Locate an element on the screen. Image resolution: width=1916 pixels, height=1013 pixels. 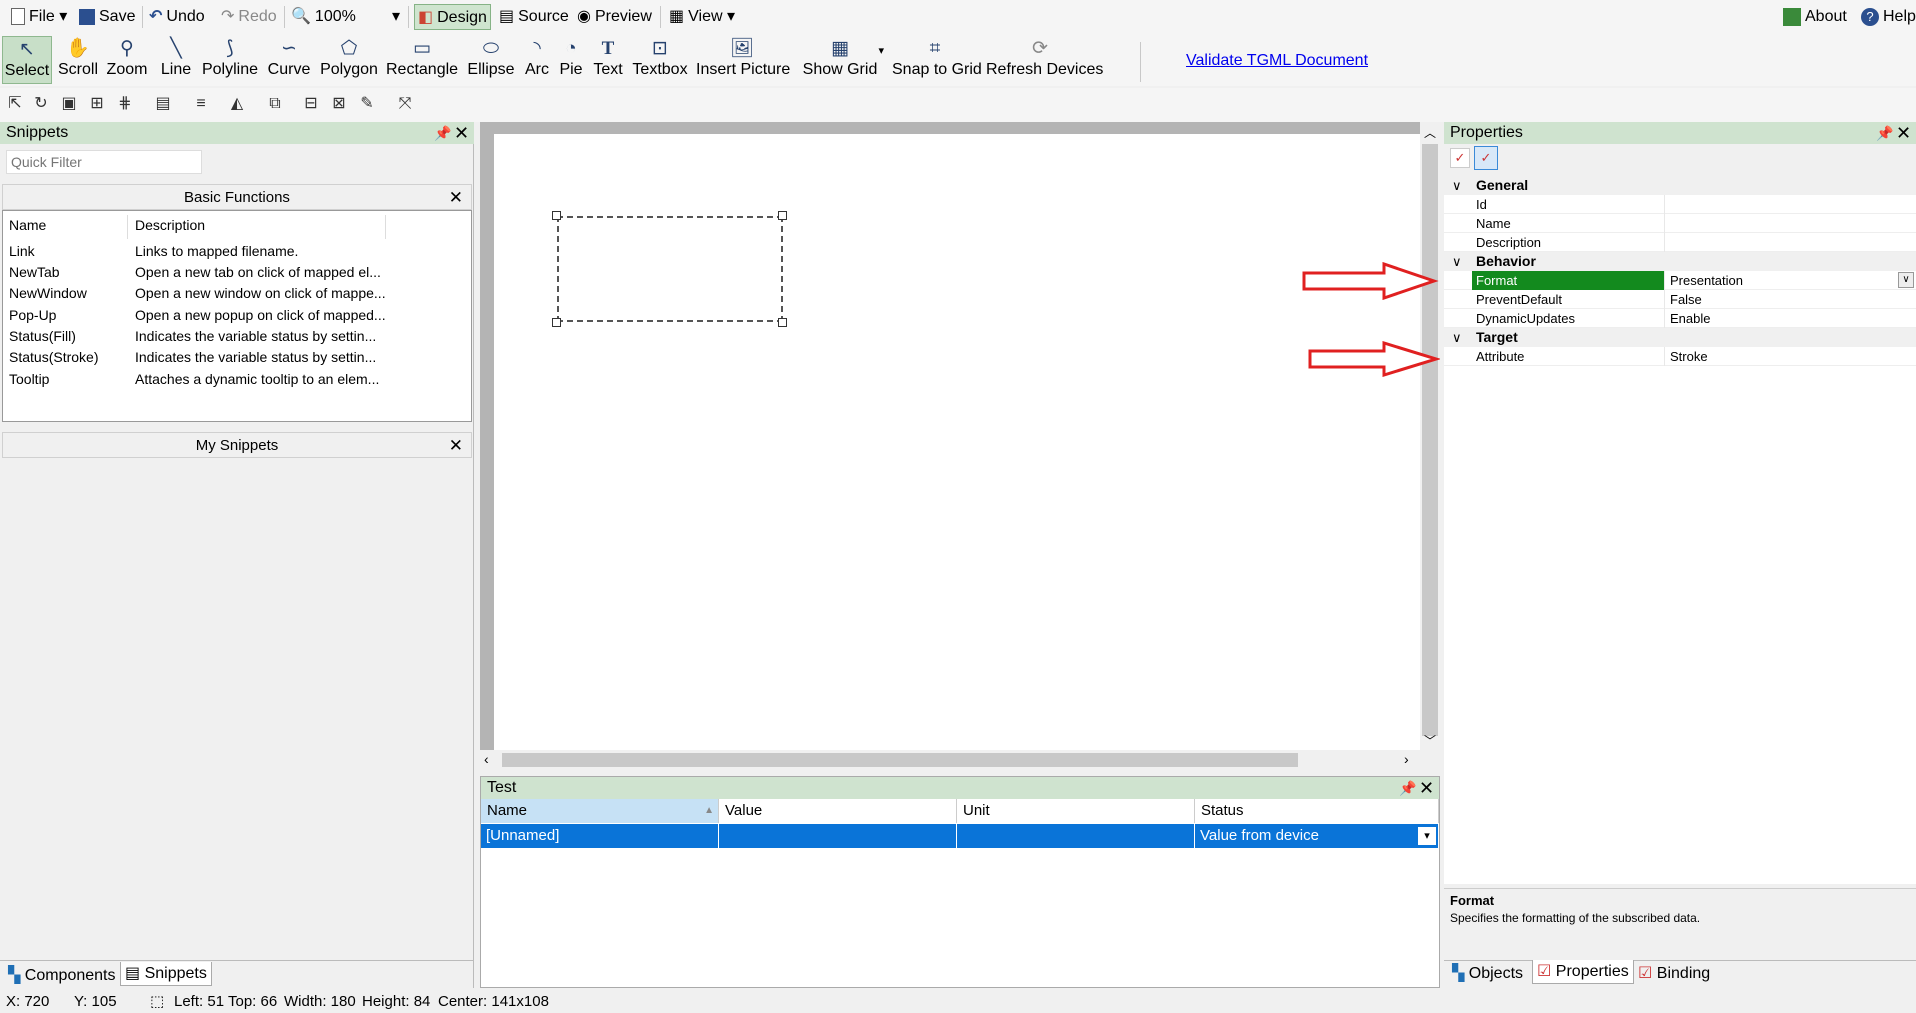
tool-pie: ◔ Pie is located at coordinates (571, 60).